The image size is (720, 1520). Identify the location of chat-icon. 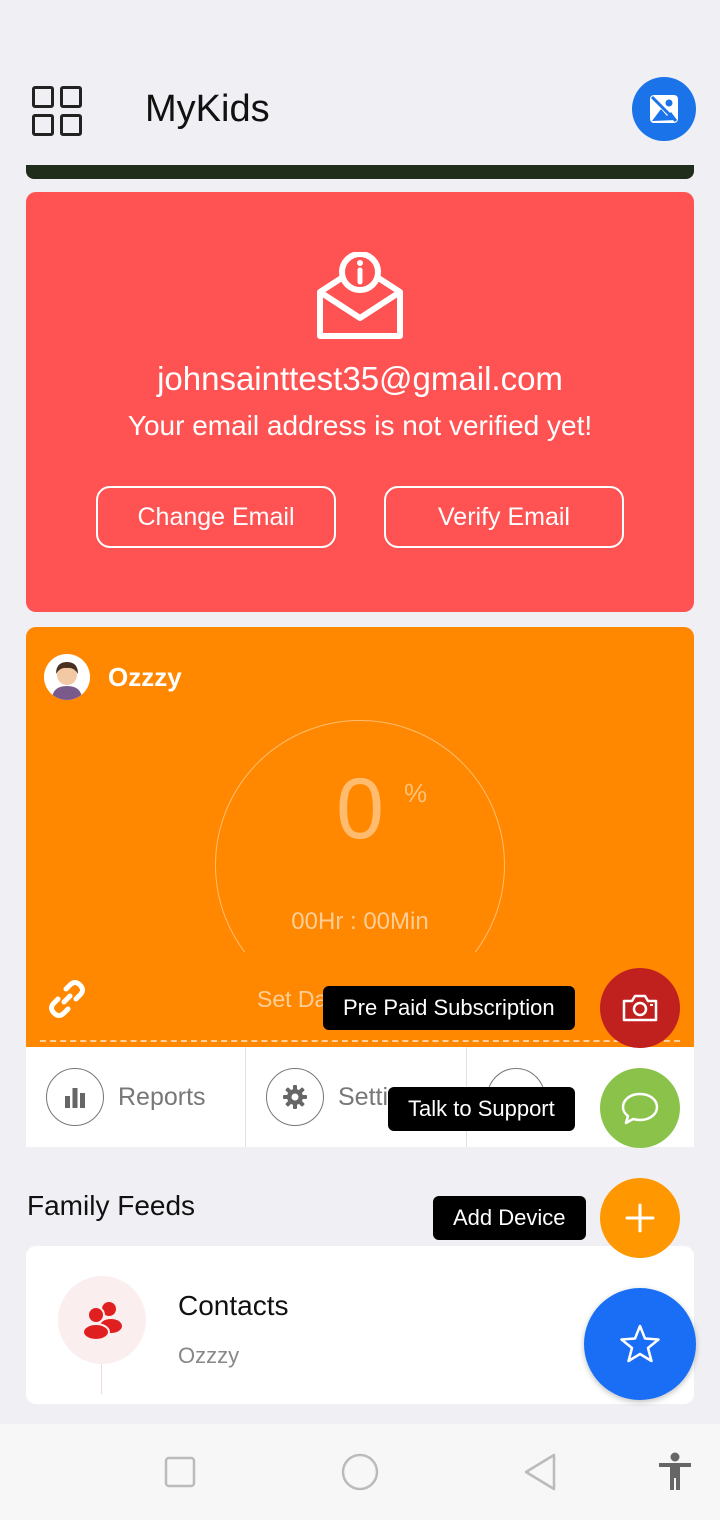
(640, 1108).